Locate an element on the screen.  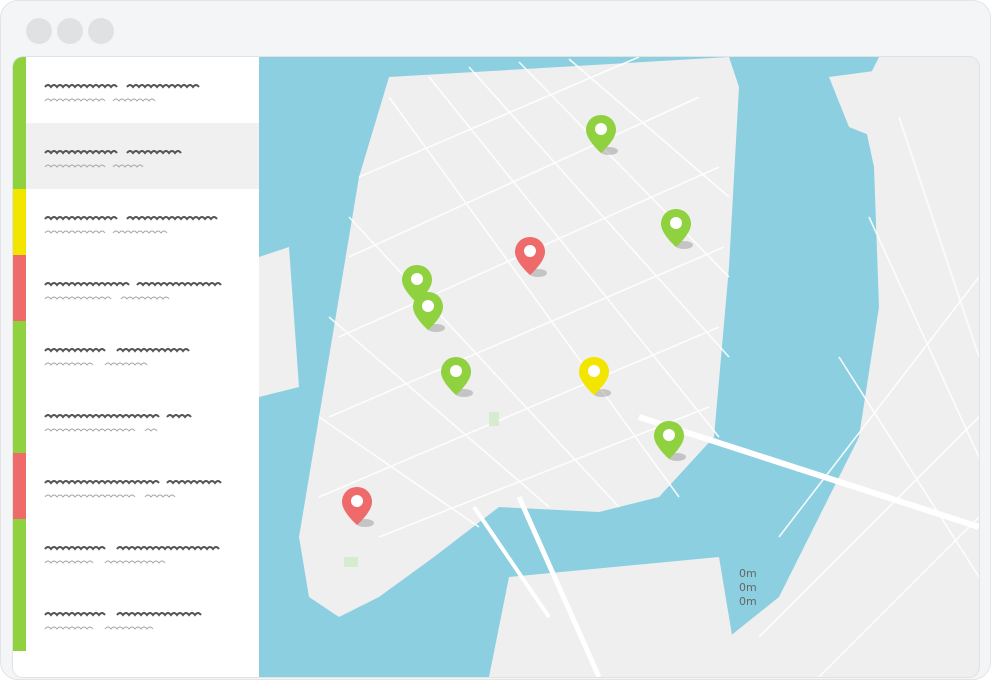
window-minimize-button is located at coordinates (70, 31).